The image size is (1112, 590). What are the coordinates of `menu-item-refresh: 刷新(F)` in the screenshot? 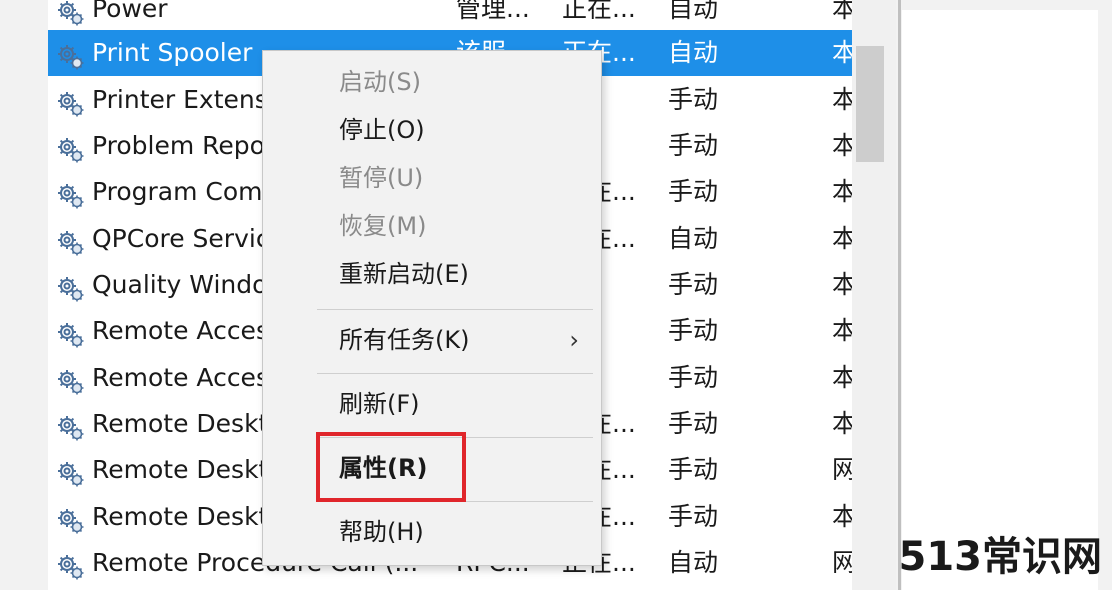 It's located at (432, 404).